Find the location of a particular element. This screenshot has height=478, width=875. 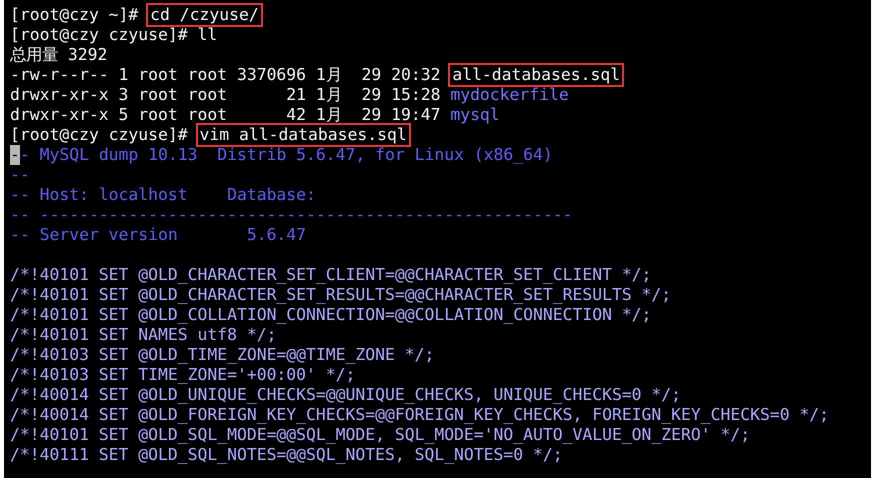

terminal-text: 总用量 3292 is located at coordinates (59, 55).